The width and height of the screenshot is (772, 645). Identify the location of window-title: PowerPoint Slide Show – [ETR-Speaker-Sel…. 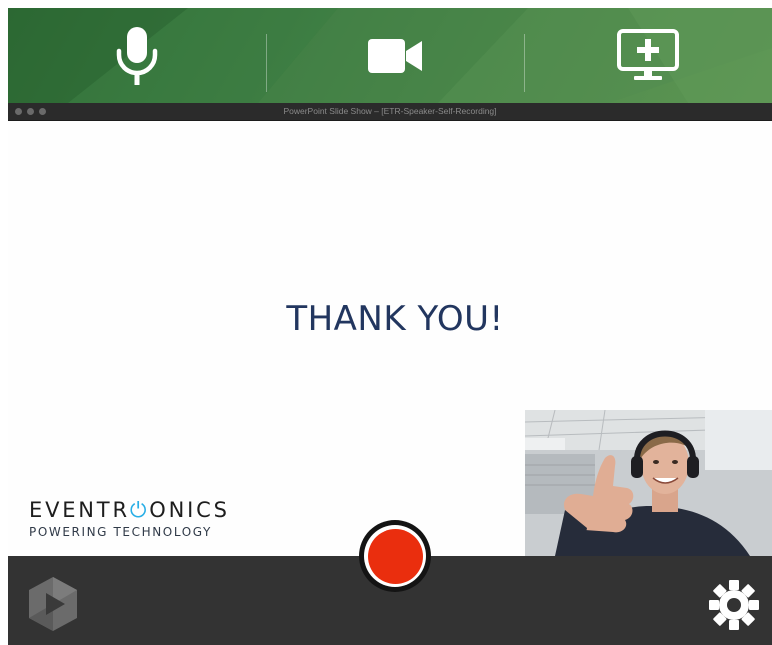
(390, 111).